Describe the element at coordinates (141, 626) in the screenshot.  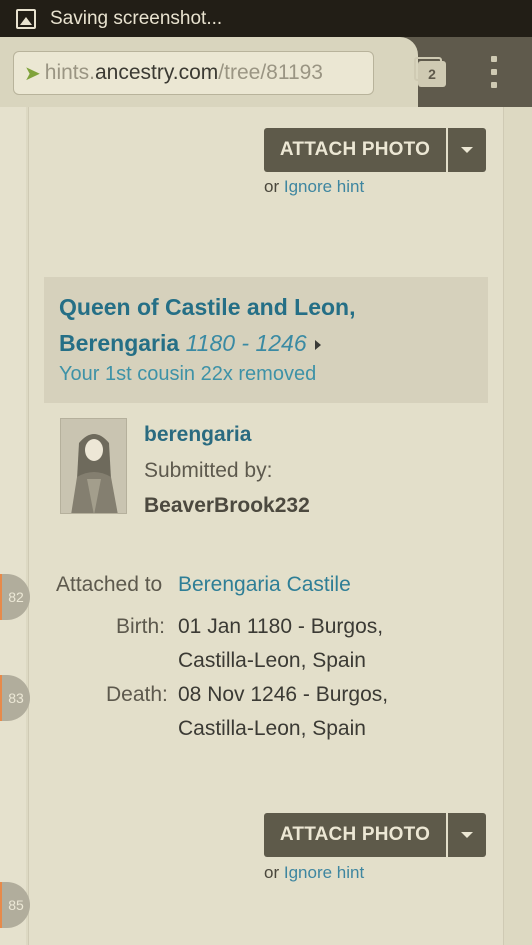
I see `birth-label: Birth:` at that location.